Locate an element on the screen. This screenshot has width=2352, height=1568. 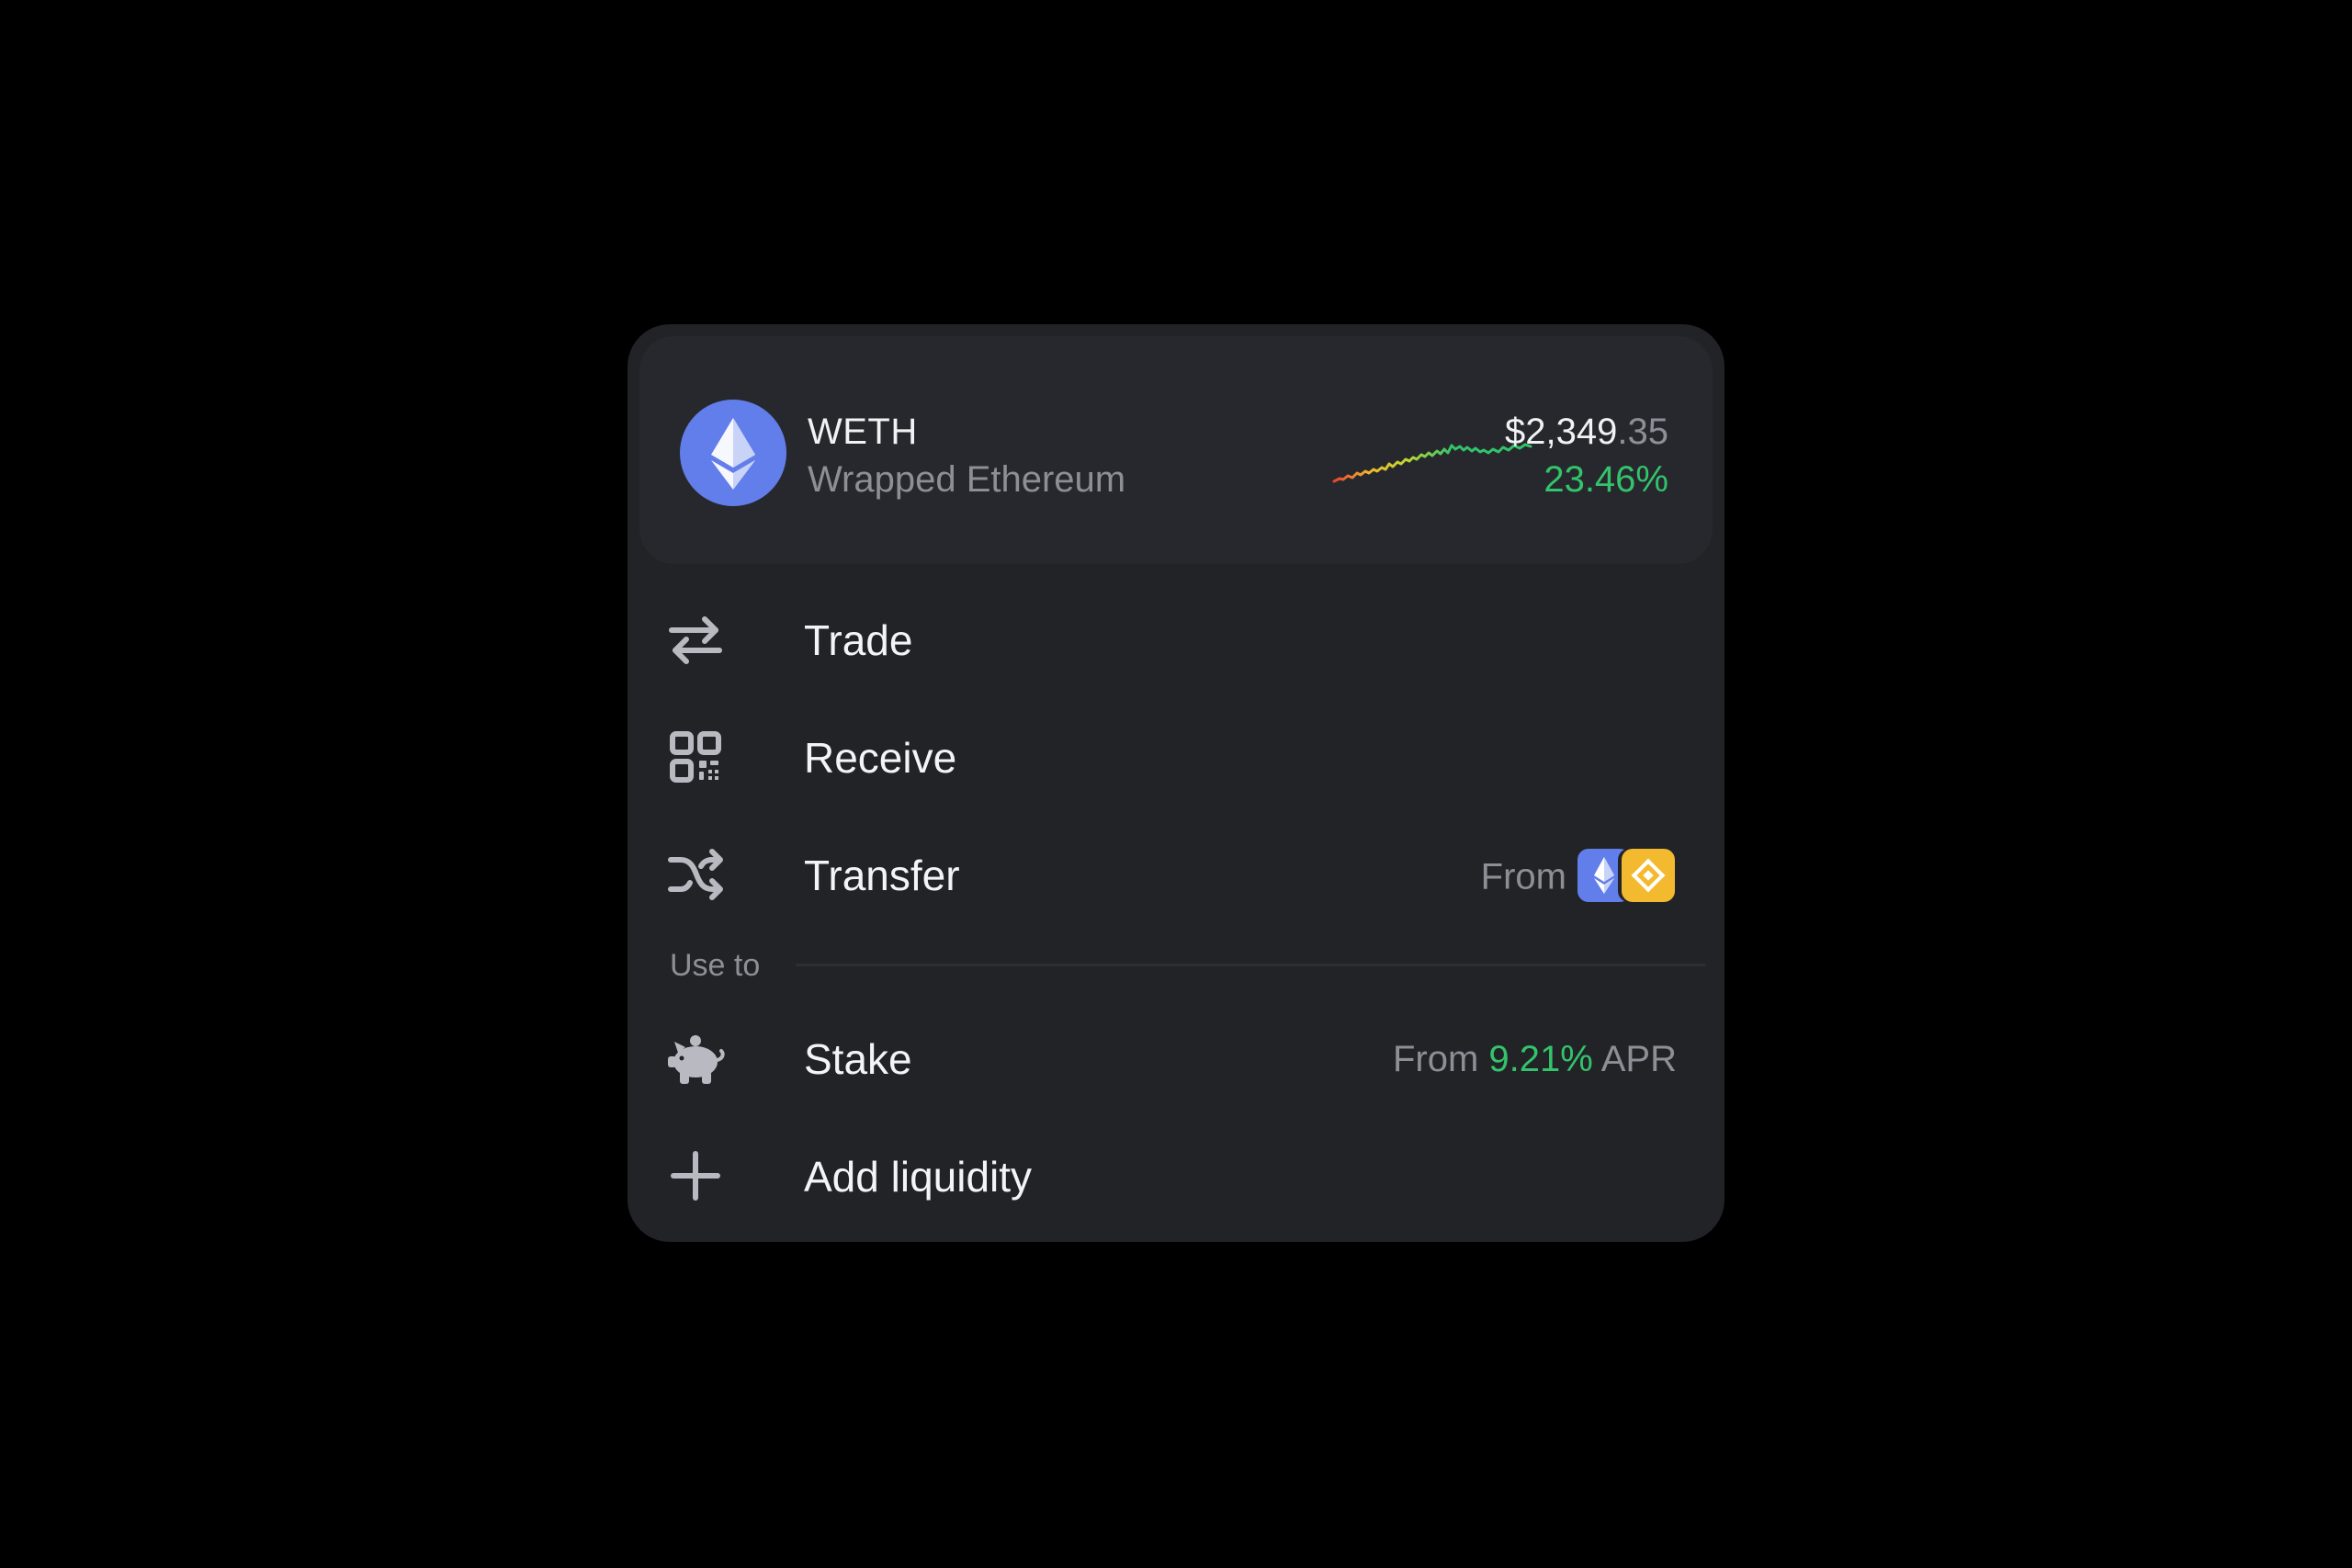
token-name: Wrapped Ethereum is located at coordinates (967, 480).